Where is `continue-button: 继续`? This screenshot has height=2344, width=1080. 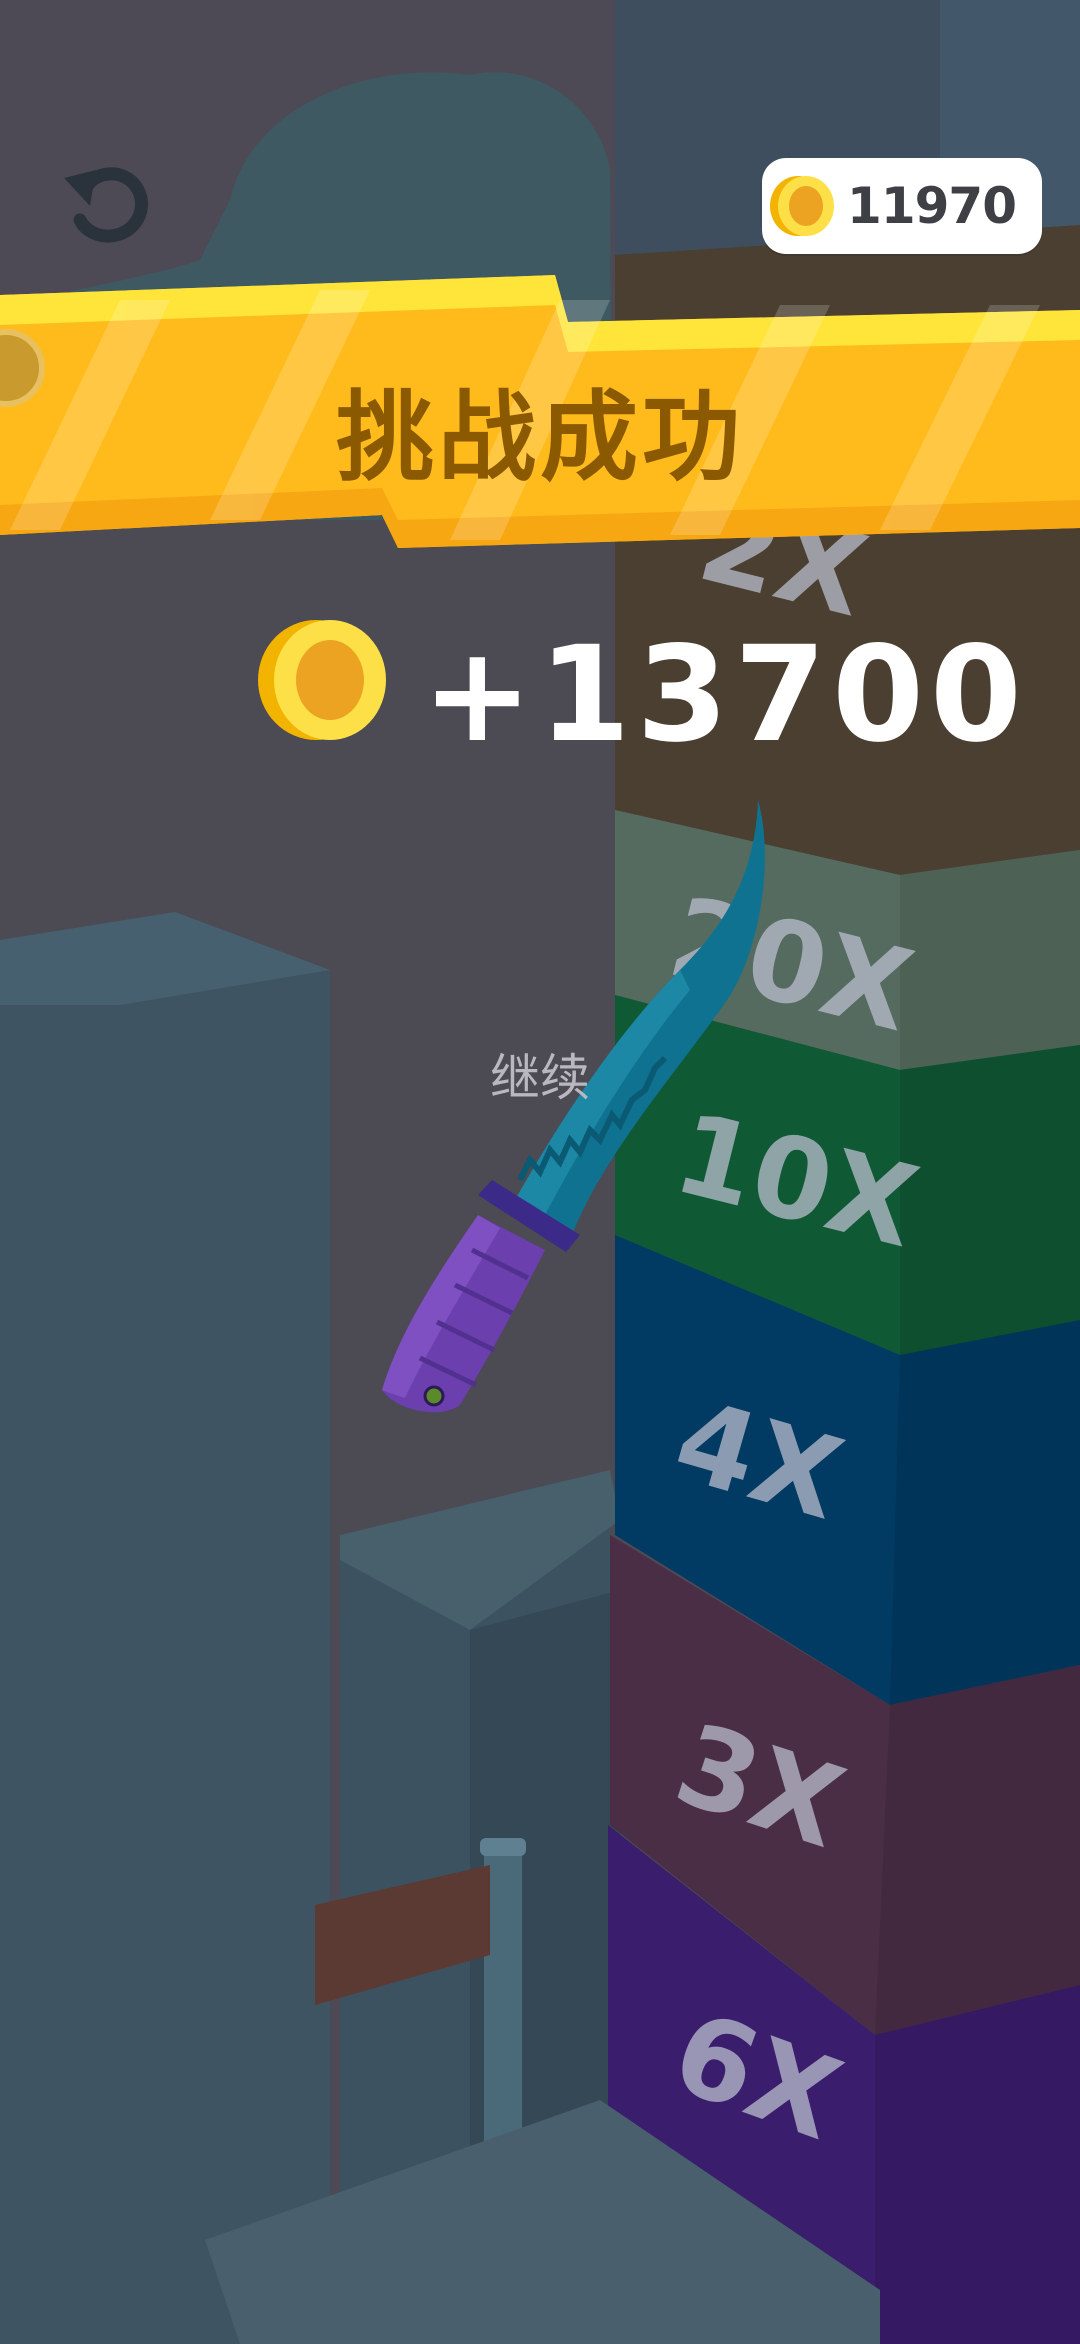
continue-button: 继续 is located at coordinates (540, 1074).